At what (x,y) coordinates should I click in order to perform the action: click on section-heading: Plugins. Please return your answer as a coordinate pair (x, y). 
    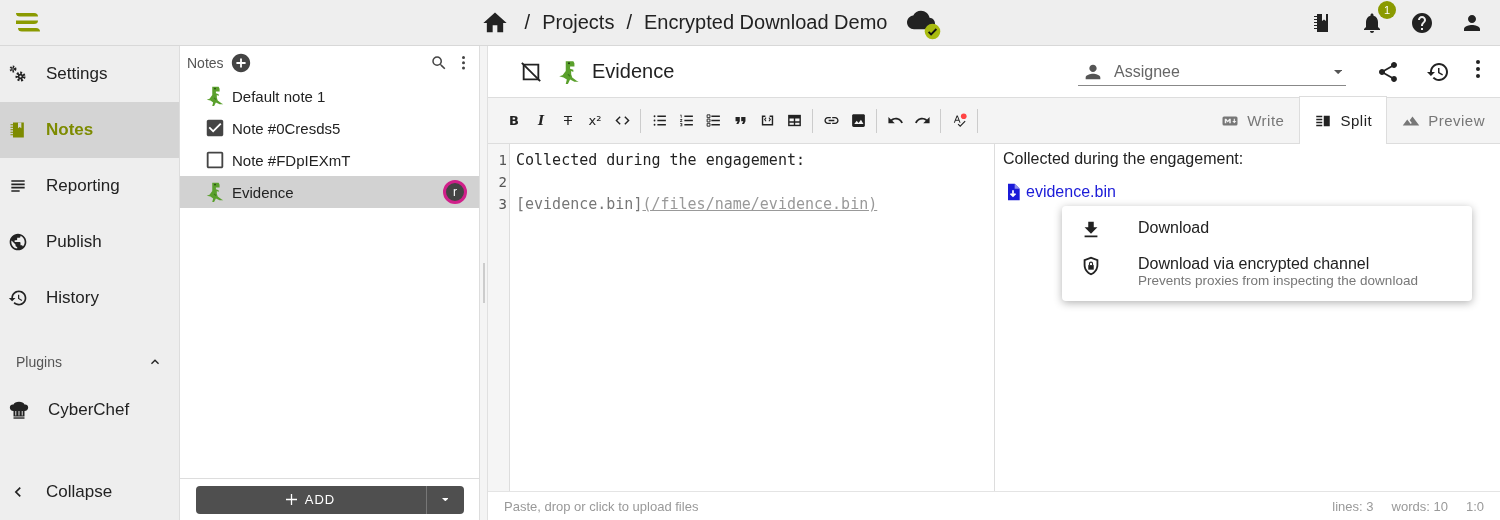
    Looking at the image, I should click on (39, 362).